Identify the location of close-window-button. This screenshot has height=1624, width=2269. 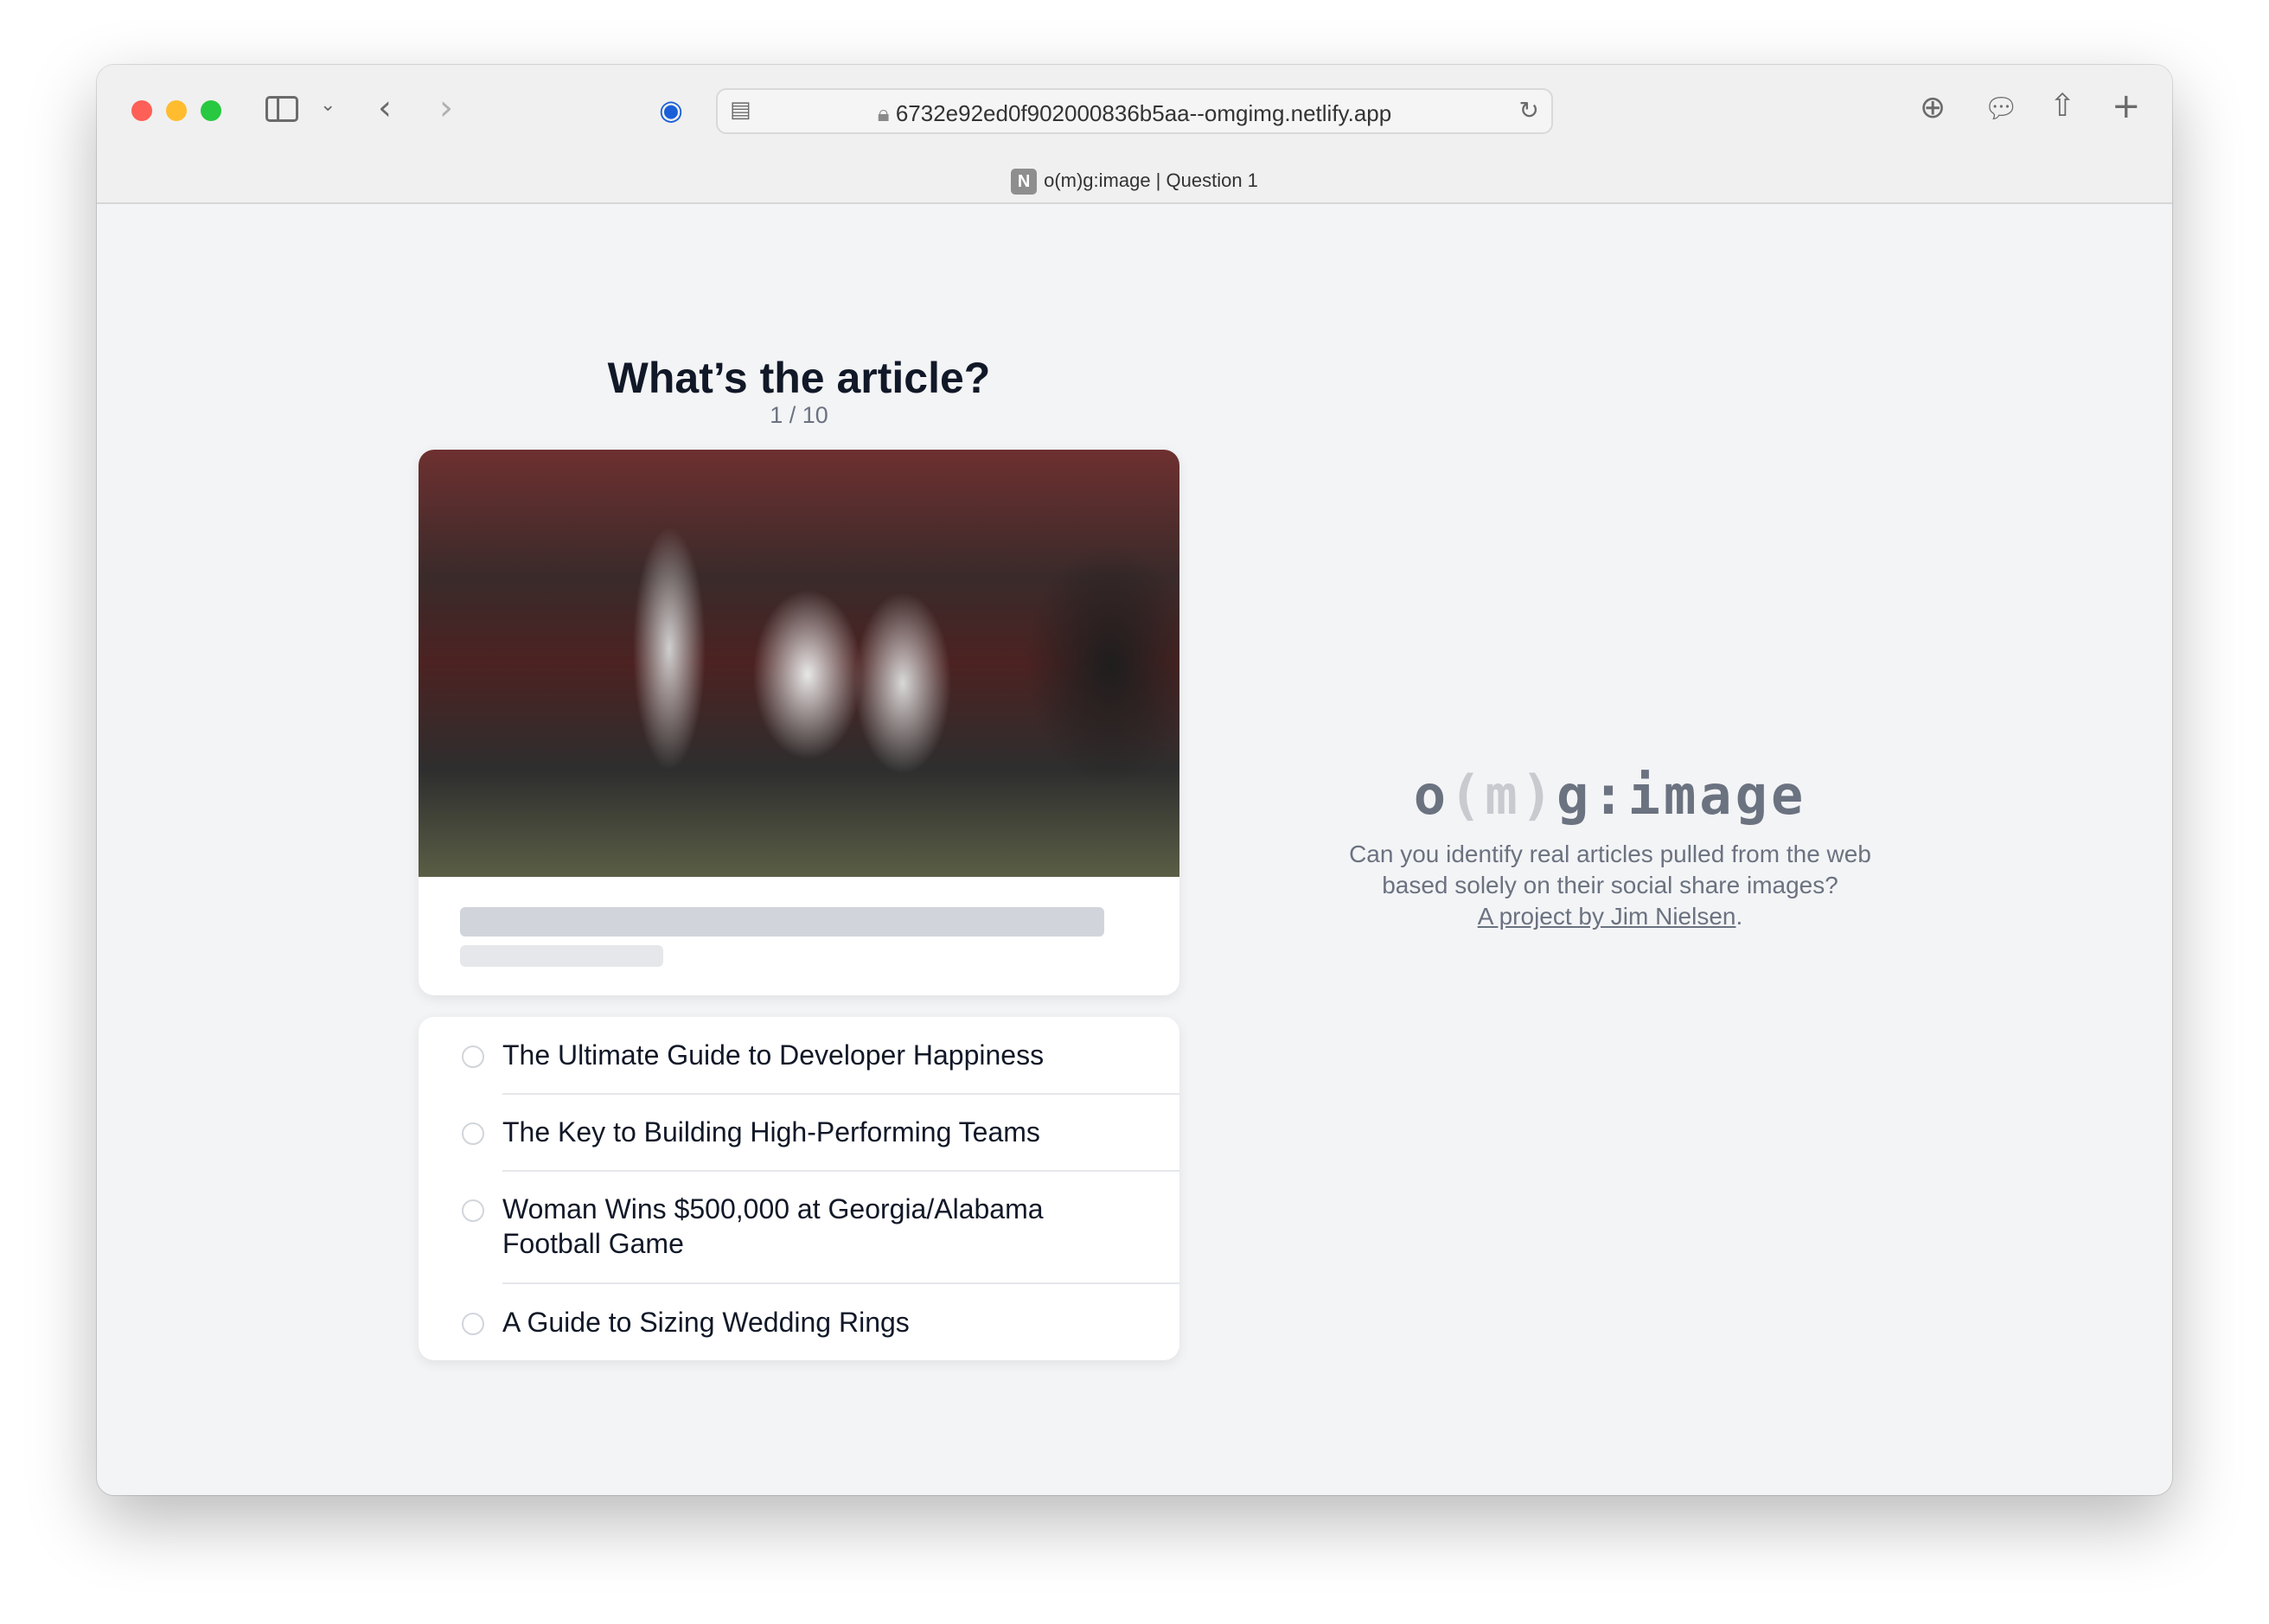
(141, 110).